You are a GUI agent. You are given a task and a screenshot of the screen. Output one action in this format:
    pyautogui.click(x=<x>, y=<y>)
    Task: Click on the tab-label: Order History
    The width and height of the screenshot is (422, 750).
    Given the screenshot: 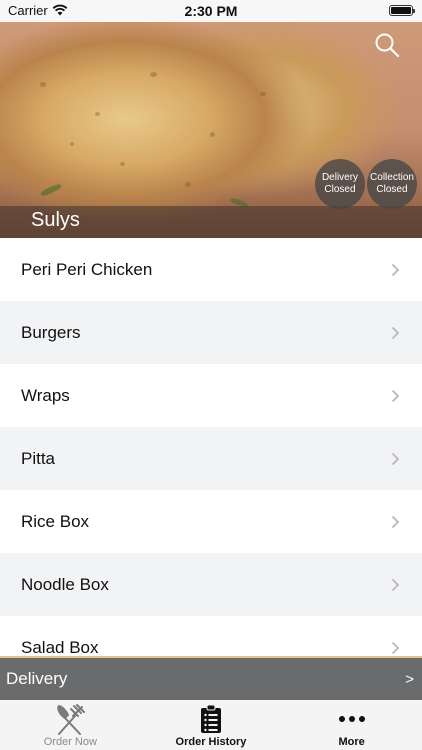 What is the action you would take?
    pyautogui.click(x=211, y=742)
    